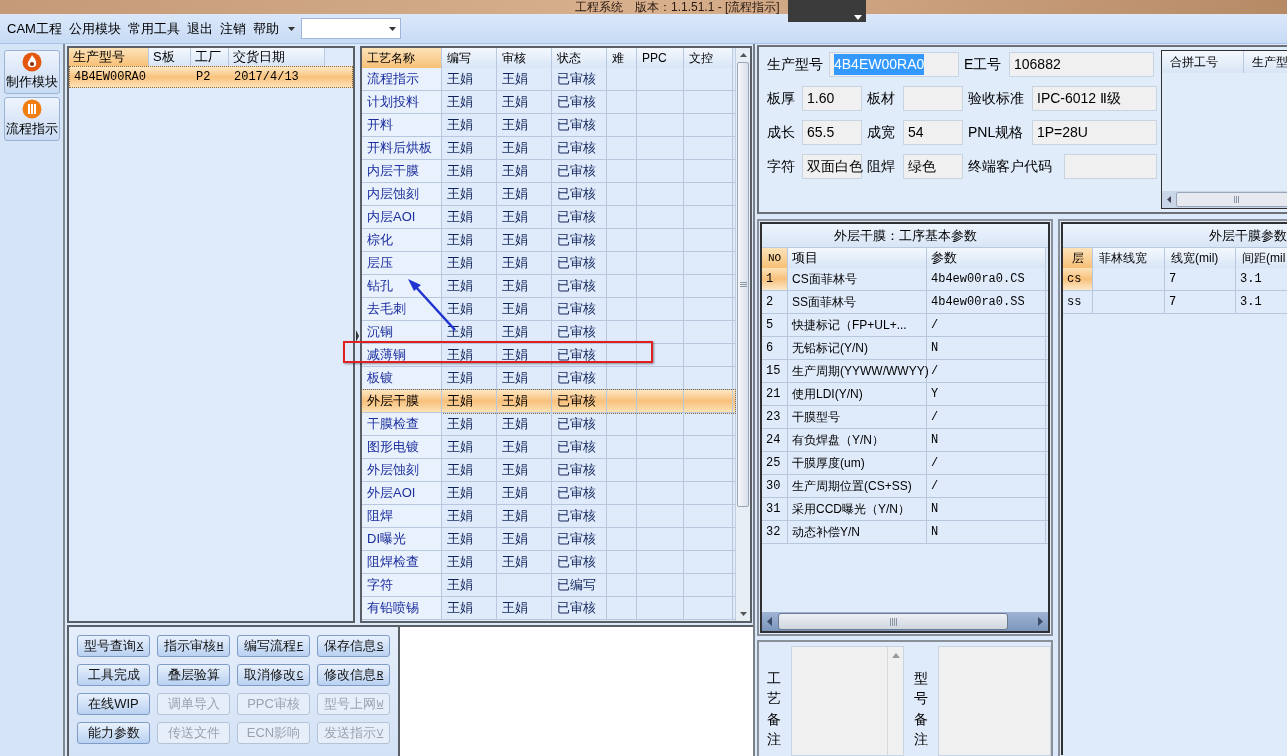 The height and width of the screenshot is (756, 1287). Describe the element at coordinates (402, 217) in the screenshot. I see `table-cell: 内层AOI` at that location.